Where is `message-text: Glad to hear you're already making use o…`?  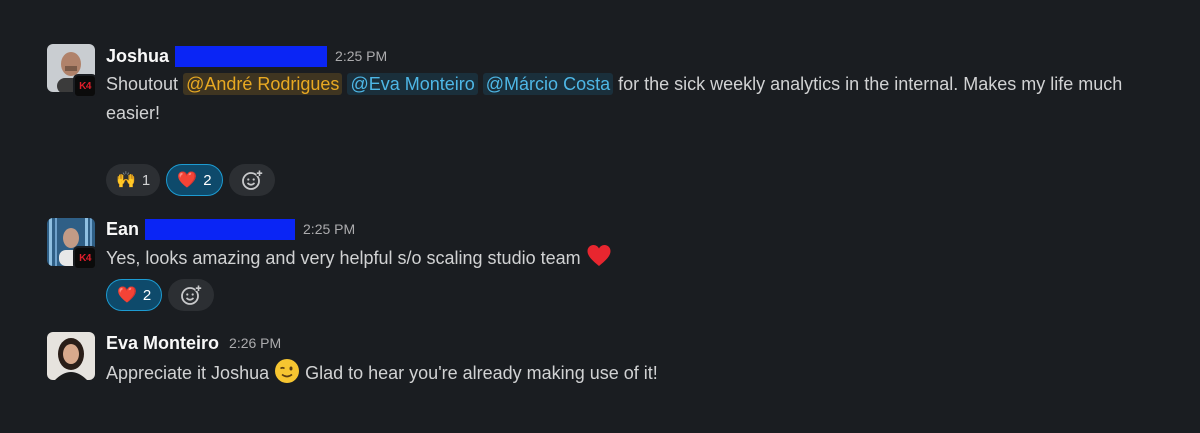 message-text: Glad to hear you're already making use o… is located at coordinates (479, 373).